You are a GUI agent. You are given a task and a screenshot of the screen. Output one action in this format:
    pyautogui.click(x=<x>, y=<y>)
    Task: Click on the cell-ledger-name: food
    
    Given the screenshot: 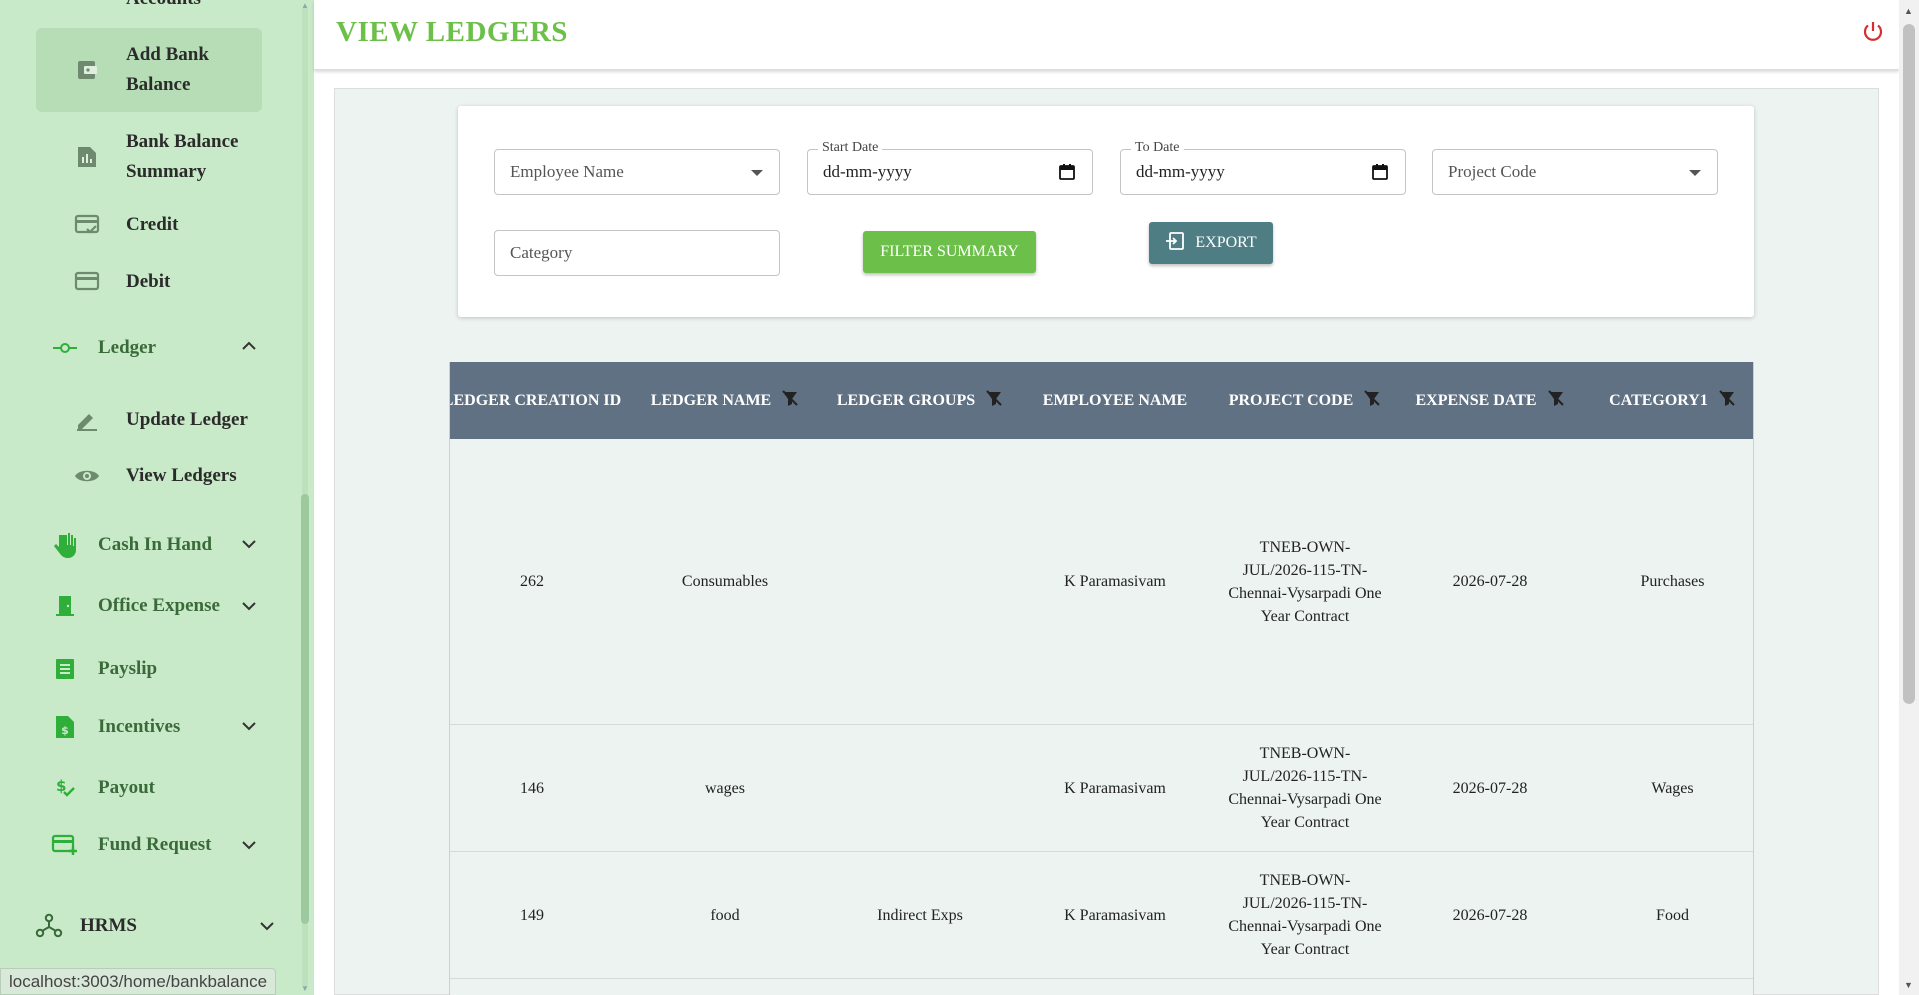 What is the action you would take?
    pyautogui.click(x=725, y=915)
    